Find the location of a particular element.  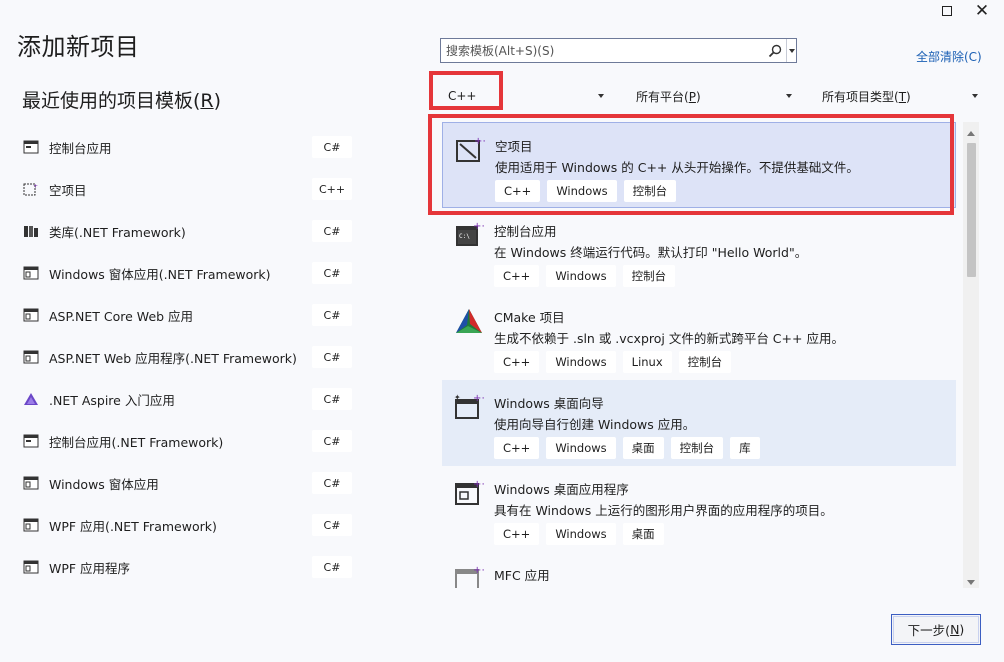

template-description: 使用向导自行创建 Windows 应用。 is located at coordinates (595, 424).